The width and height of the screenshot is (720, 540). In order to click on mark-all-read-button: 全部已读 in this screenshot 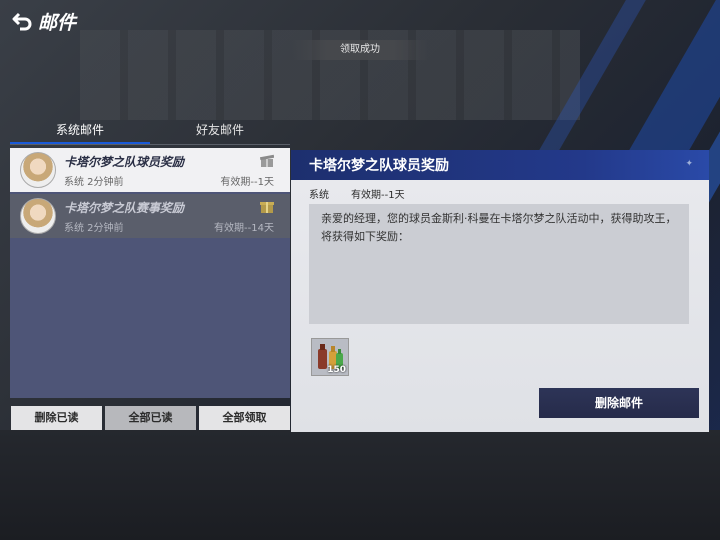, I will do `click(150, 418)`.